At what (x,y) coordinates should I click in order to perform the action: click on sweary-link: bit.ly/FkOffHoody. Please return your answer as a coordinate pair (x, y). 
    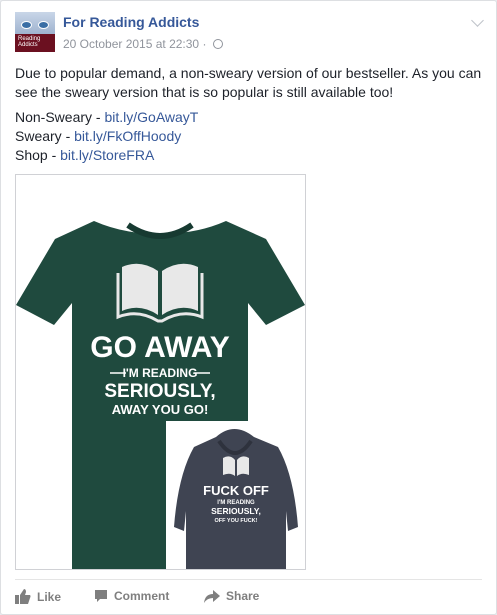
    Looking at the image, I should click on (127, 136).